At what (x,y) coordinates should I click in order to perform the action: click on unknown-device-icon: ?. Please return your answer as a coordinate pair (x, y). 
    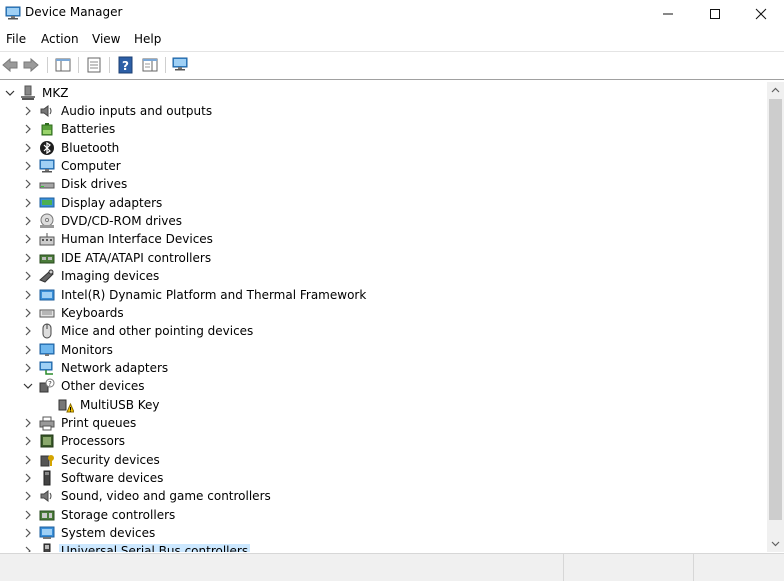
    Looking at the image, I should click on (47, 385).